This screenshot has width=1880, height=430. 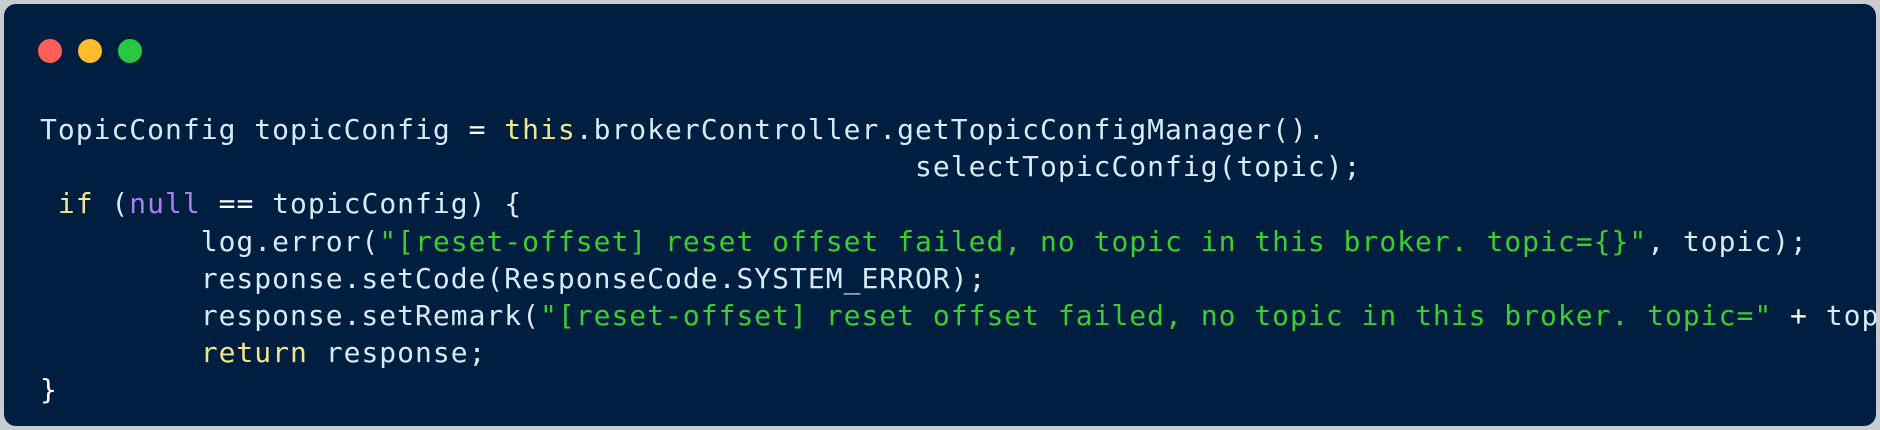 I want to click on close-dot-icon, so click(x=50, y=51).